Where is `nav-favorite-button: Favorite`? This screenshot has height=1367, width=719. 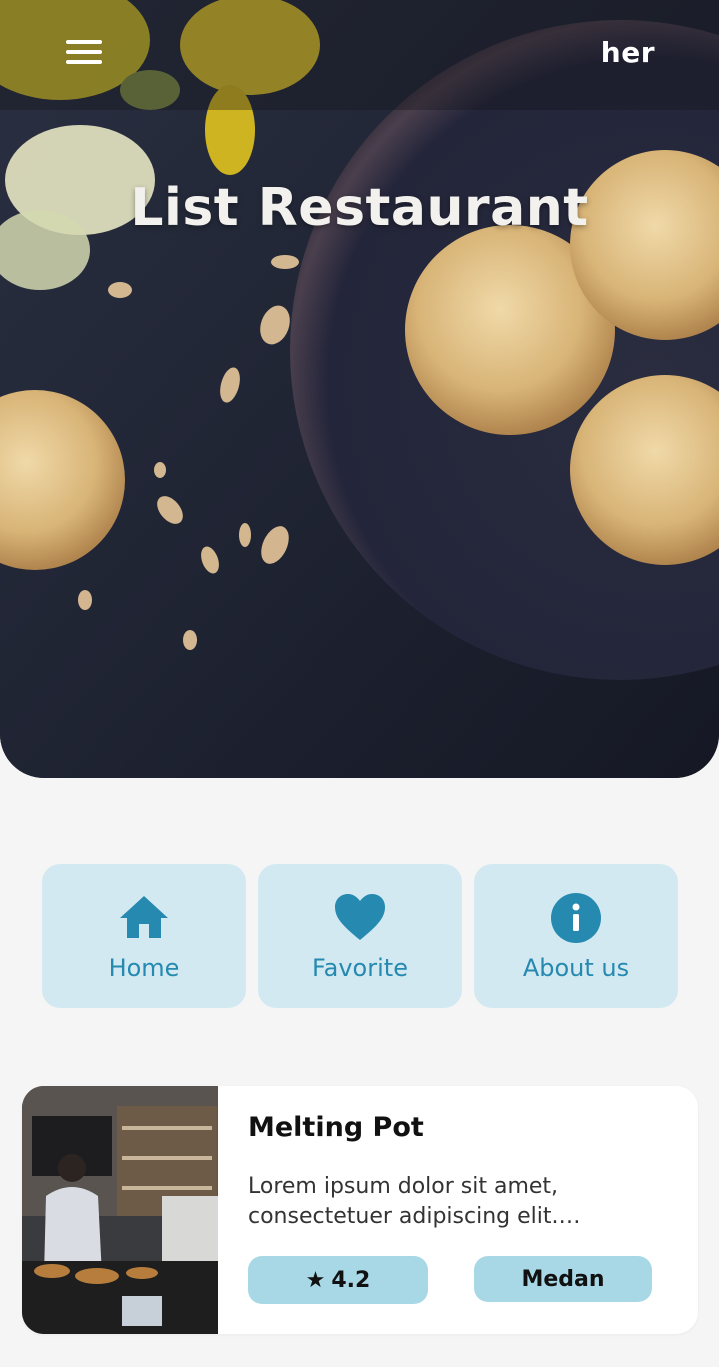
nav-favorite-button: Favorite is located at coordinates (360, 936).